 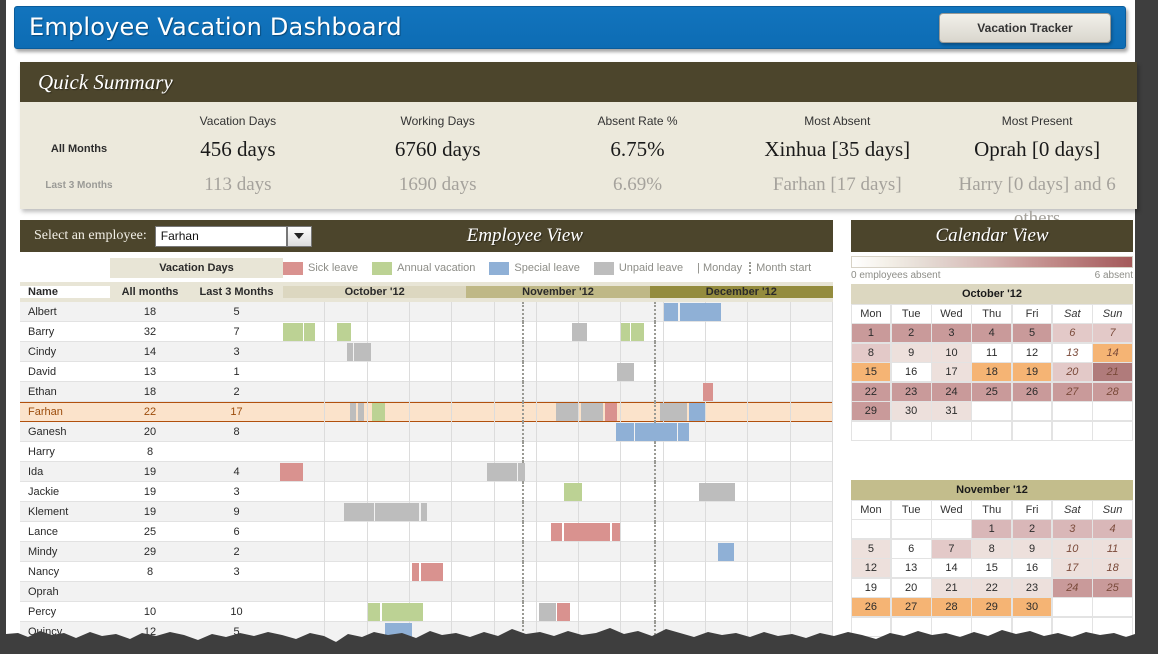 What do you see at coordinates (637, 149) in the screenshot?
I see `summary-value-all-2: 6.75%` at bounding box center [637, 149].